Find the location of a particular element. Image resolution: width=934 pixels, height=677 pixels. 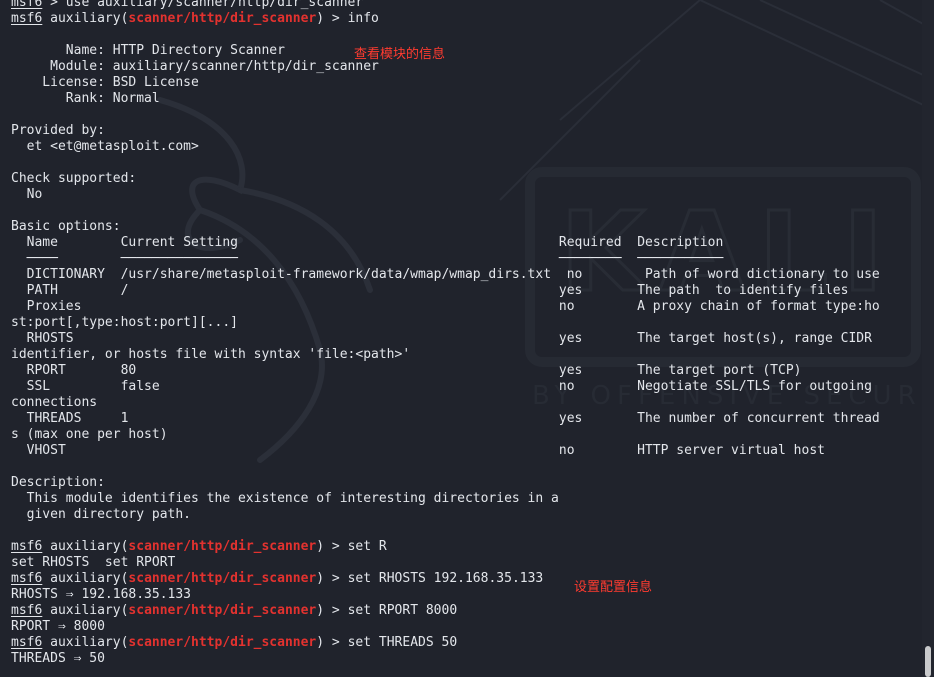

header-current-setting: Current Setting is located at coordinates (179, 242).